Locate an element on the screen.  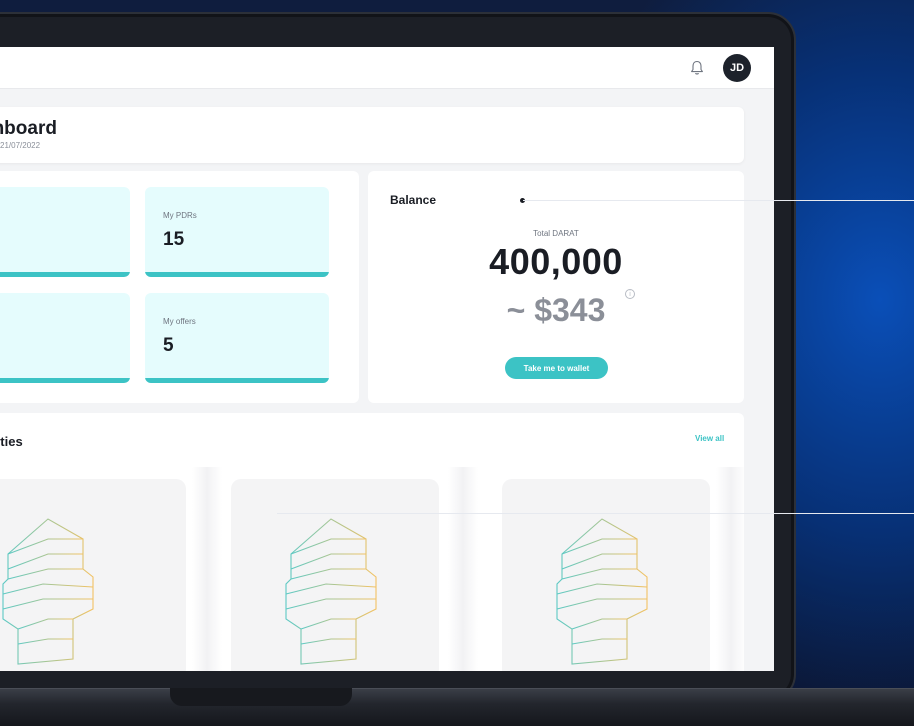
stat-card-listings: gs is located at coordinates (65, 338).